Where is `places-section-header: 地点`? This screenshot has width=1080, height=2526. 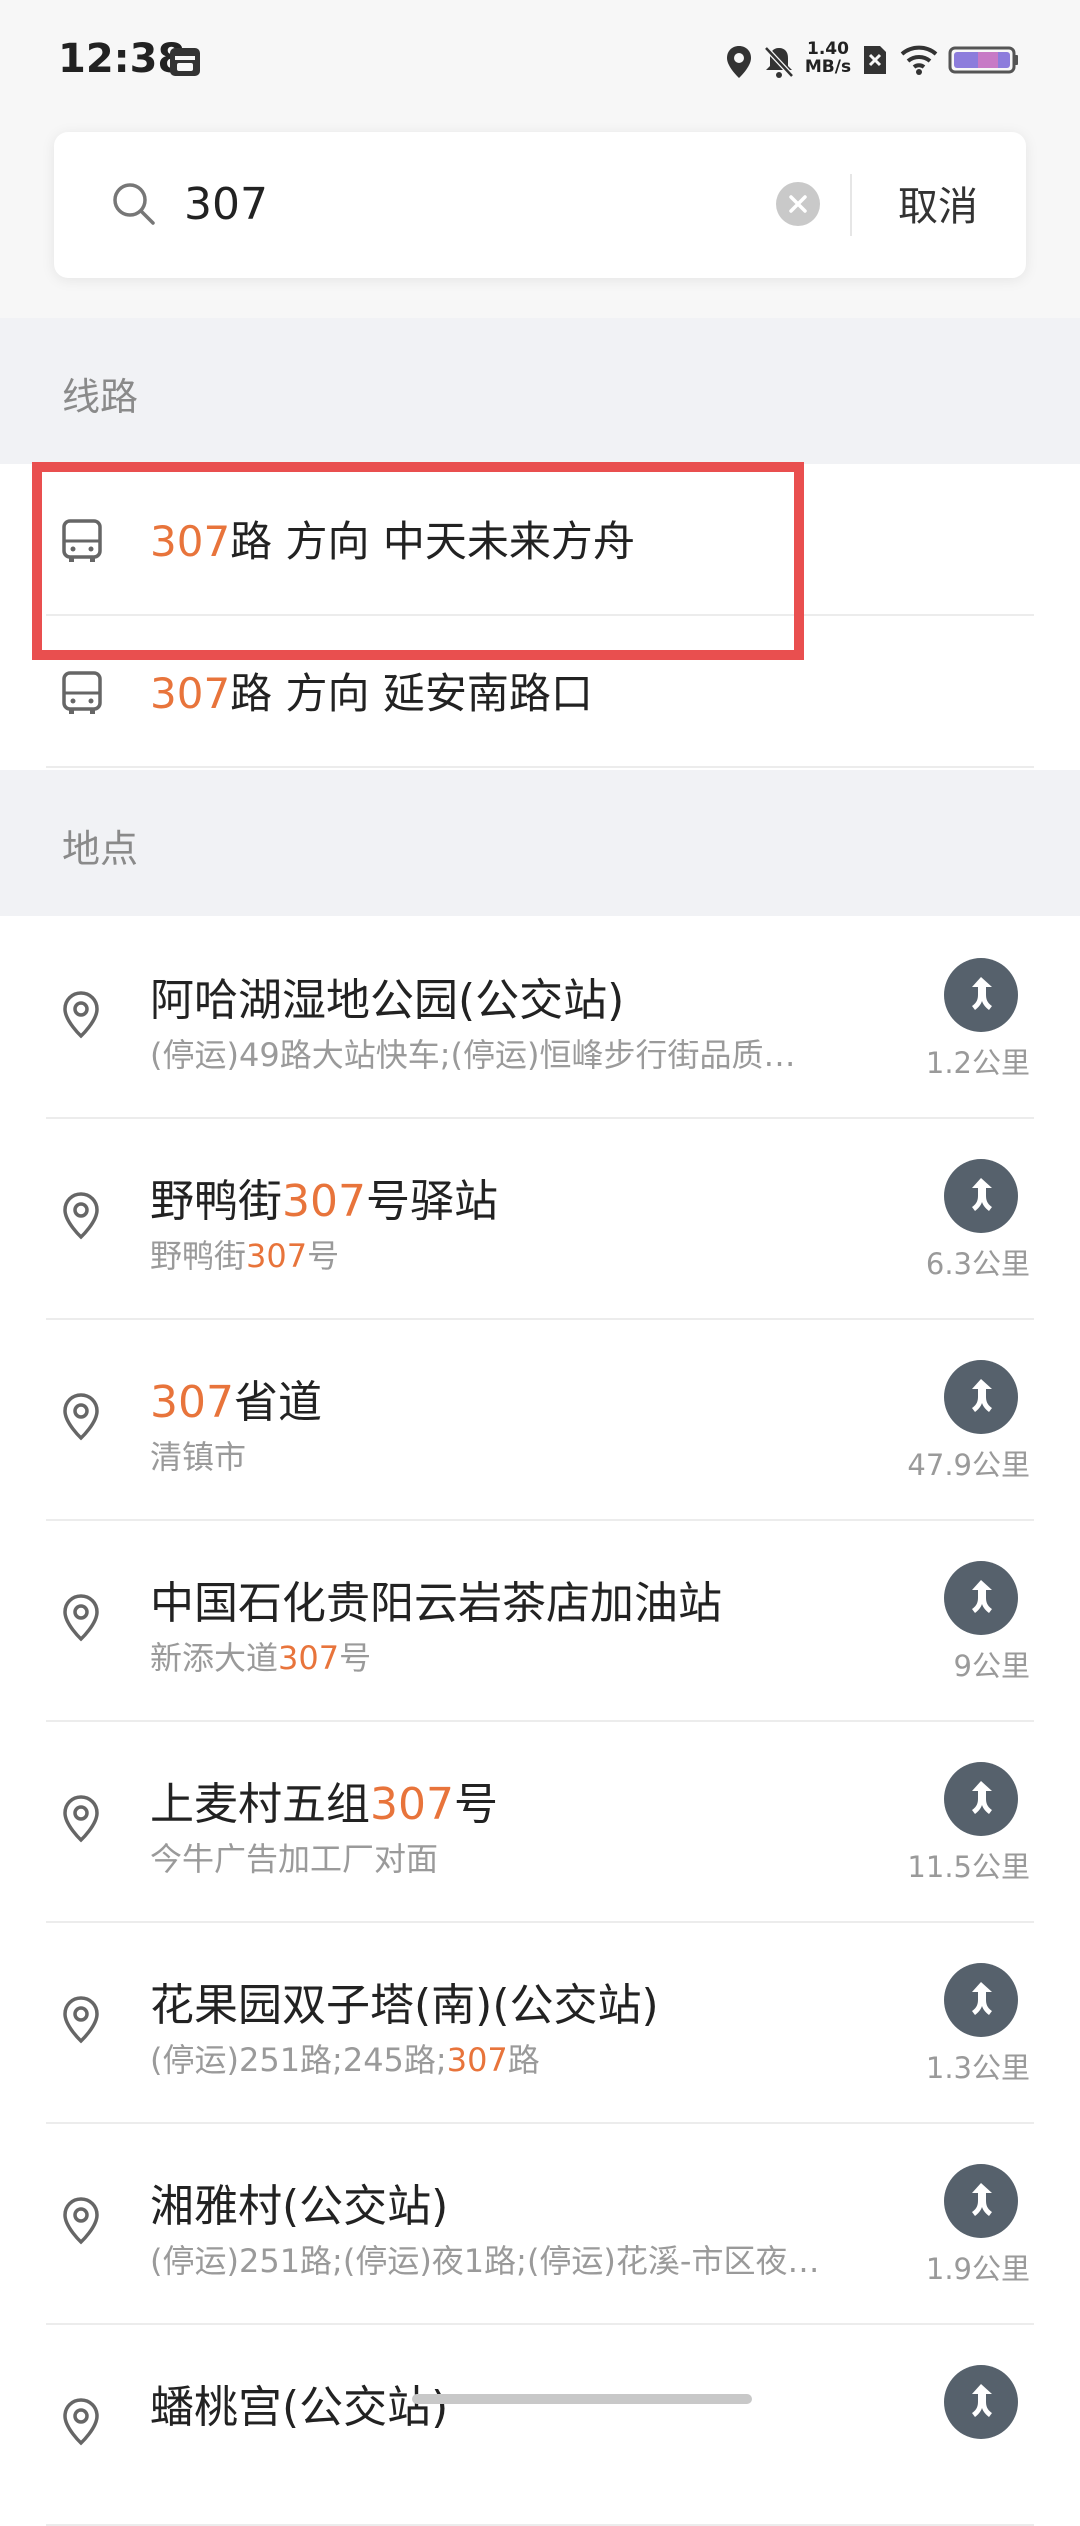
places-section-header: 地点 is located at coordinates (540, 843).